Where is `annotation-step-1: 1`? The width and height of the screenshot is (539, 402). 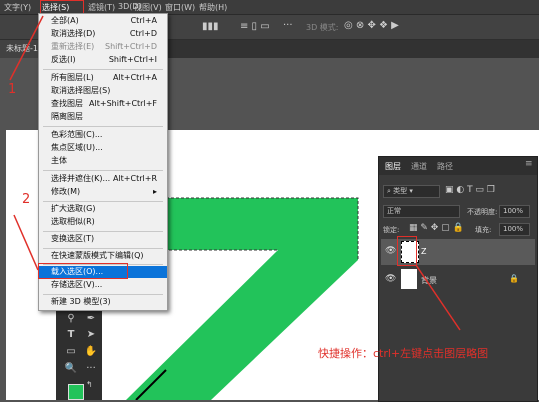
annotation-step-1: 1 is located at coordinates (12, 89).